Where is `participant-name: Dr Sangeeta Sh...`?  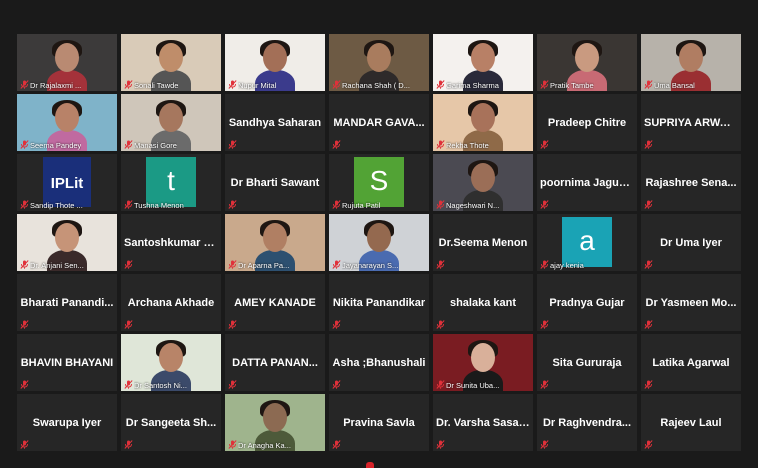 participant-name: Dr Sangeeta Sh... is located at coordinates (171, 422).